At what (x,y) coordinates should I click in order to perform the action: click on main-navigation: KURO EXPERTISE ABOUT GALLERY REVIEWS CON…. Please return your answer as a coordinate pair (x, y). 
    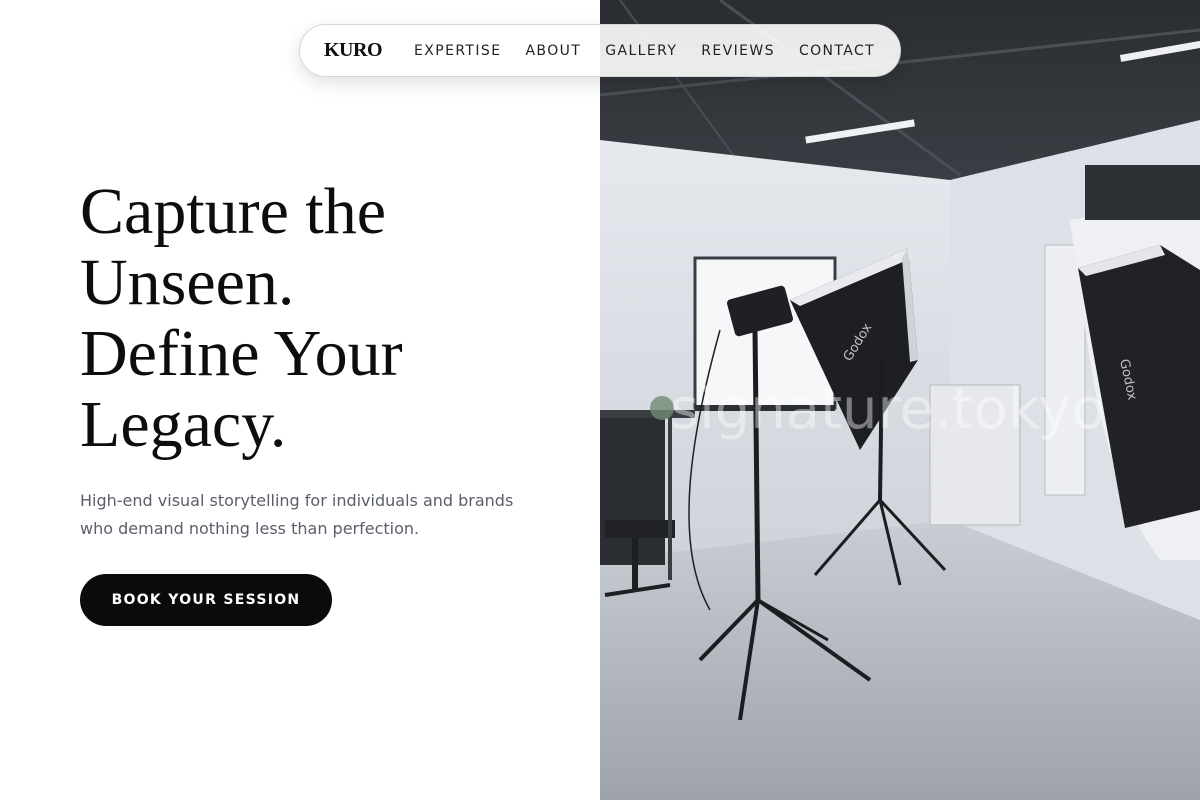
    Looking at the image, I should click on (600, 50).